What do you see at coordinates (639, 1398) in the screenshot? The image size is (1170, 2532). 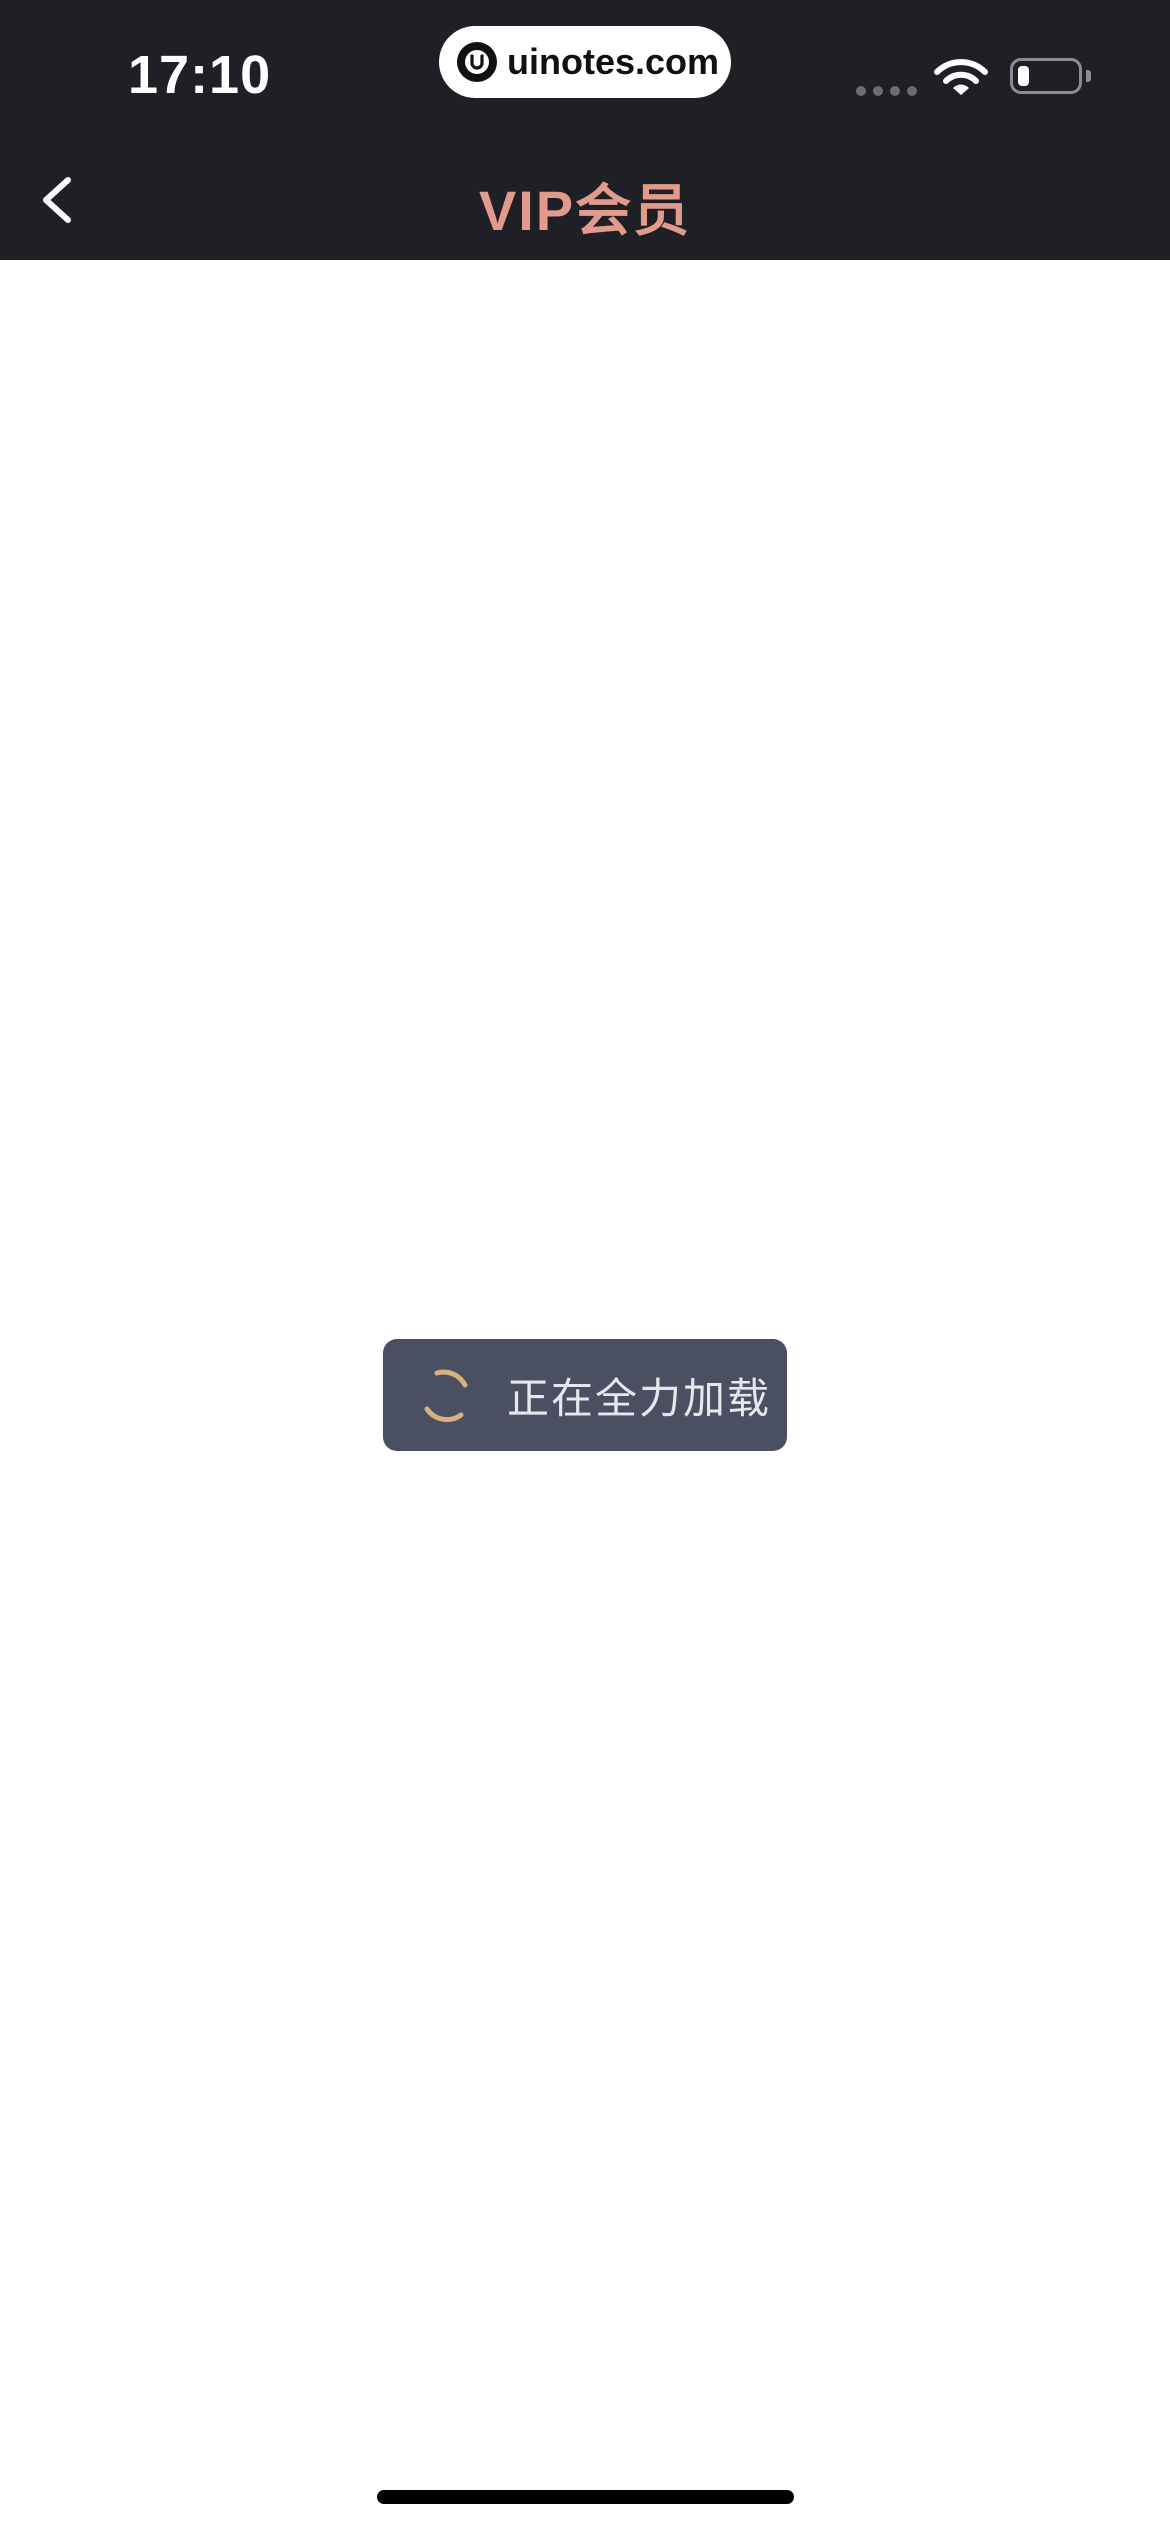 I see `loading-text: 正在全力加载` at bounding box center [639, 1398].